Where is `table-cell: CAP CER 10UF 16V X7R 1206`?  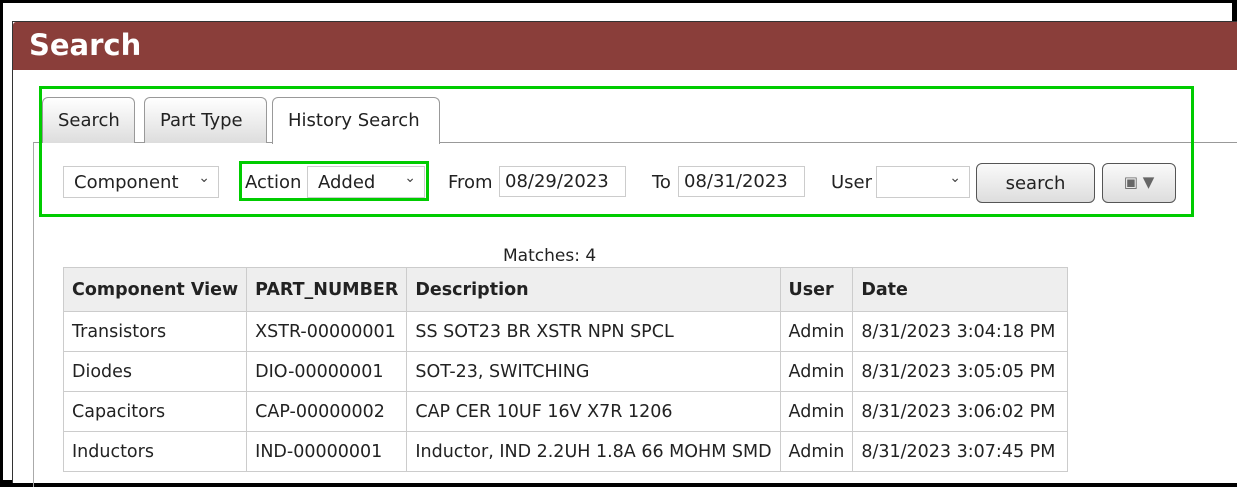 table-cell: CAP CER 10UF 16V X7R 1206 is located at coordinates (593, 411).